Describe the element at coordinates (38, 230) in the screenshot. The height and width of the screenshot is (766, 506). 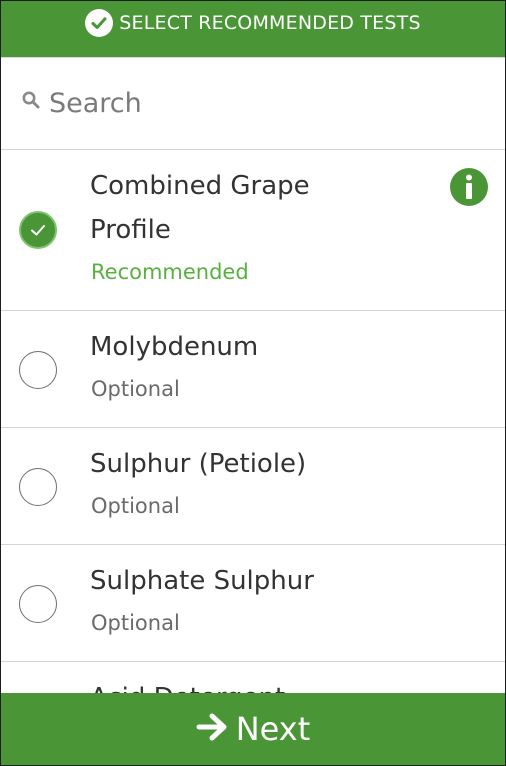
I see `selected-check-icon` at that location.